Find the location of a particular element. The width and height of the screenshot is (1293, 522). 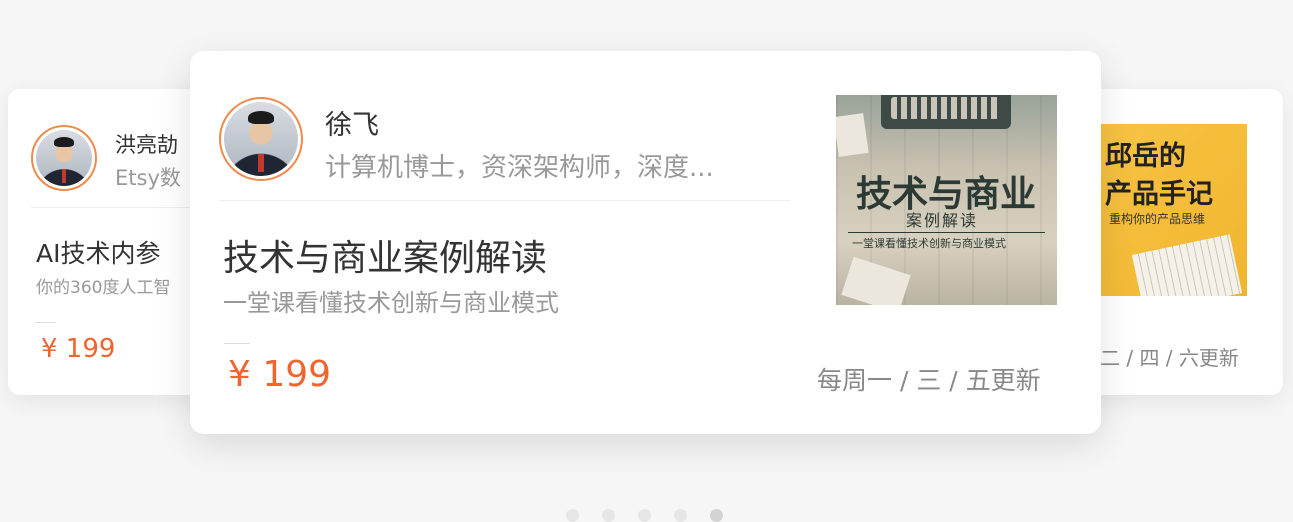

course-title: AI技术内参 is located at coordinates (98, 253).